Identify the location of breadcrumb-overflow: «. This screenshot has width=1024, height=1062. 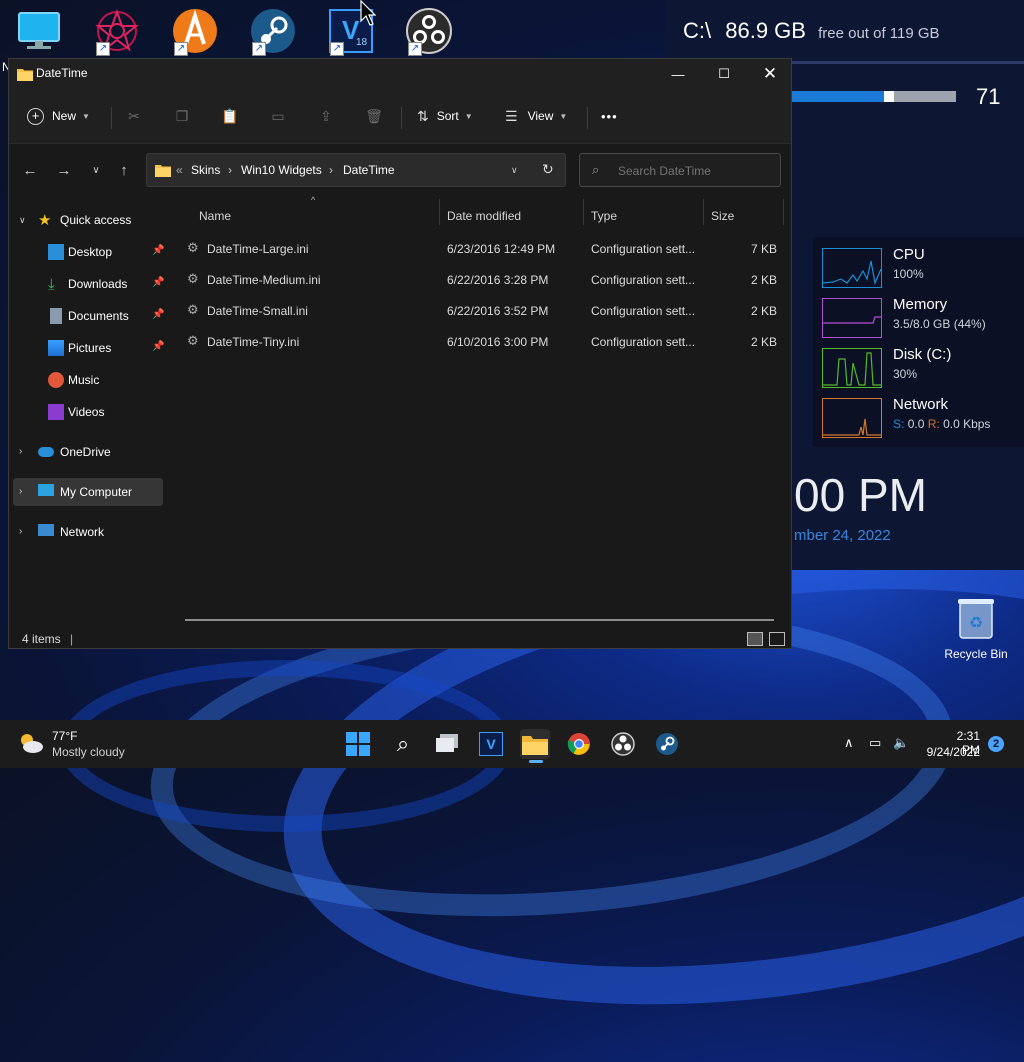
(179, 170).